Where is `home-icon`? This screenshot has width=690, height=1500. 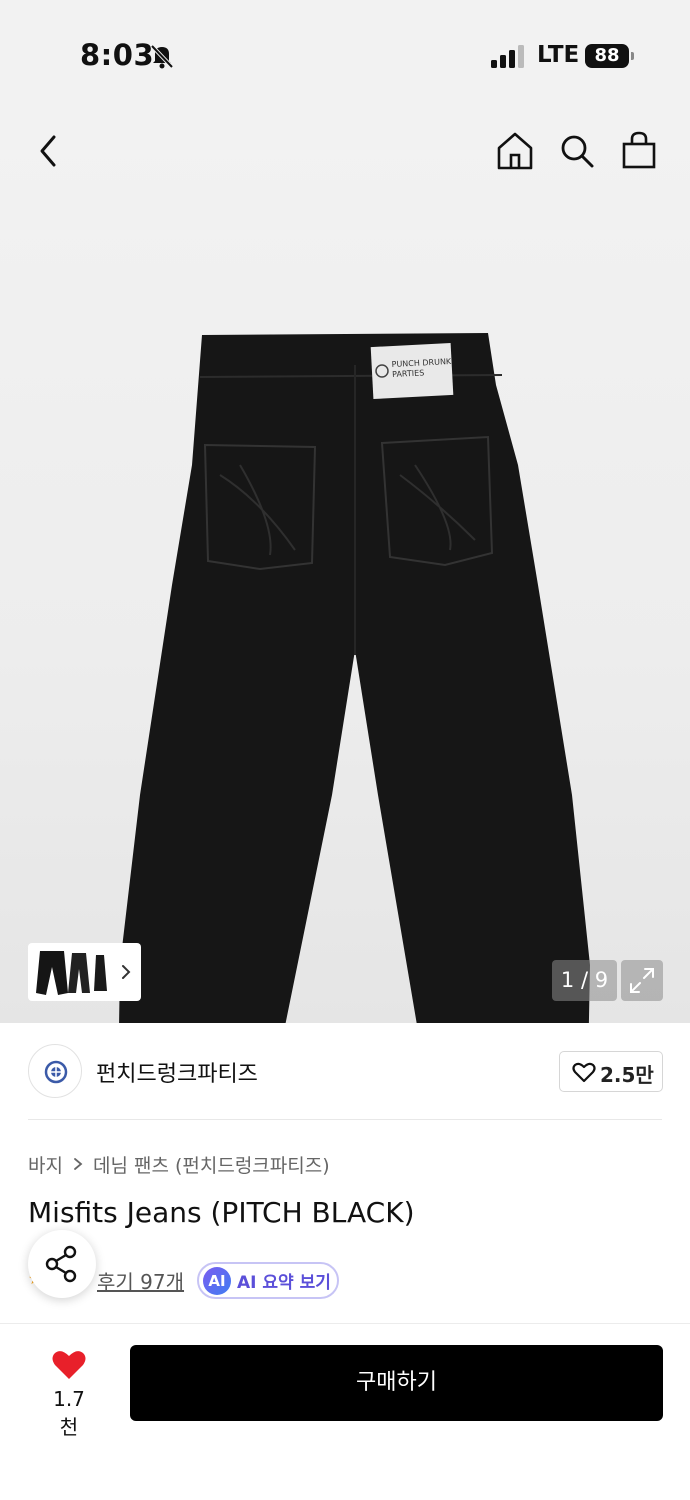
home-icon is located at coordinates (515, 151).